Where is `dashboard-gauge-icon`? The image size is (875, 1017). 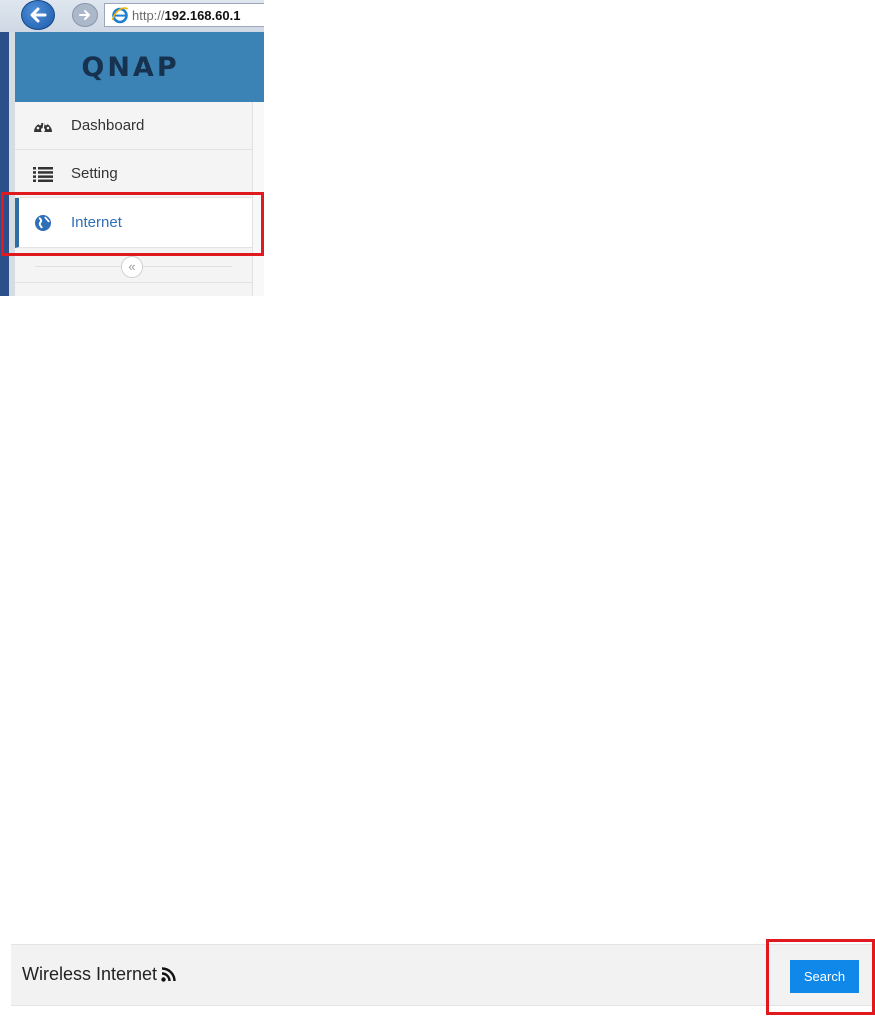
dashboard-gauge-icon is located at coordinates (43, 126).